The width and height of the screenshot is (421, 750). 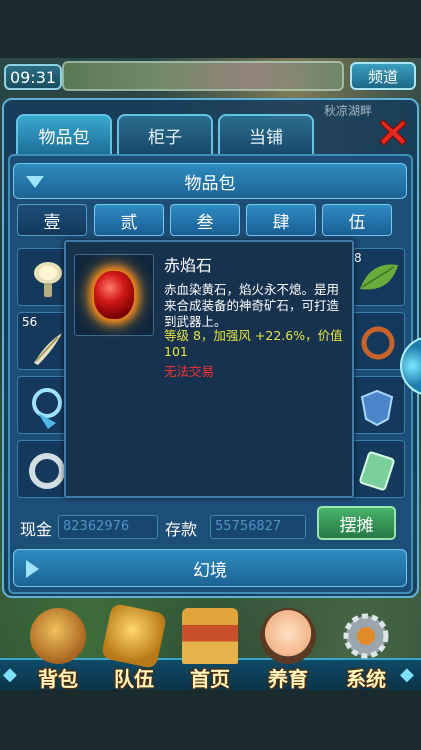 I want to click on section-header-item-bag: 物品包, so click(x=210, y=181).